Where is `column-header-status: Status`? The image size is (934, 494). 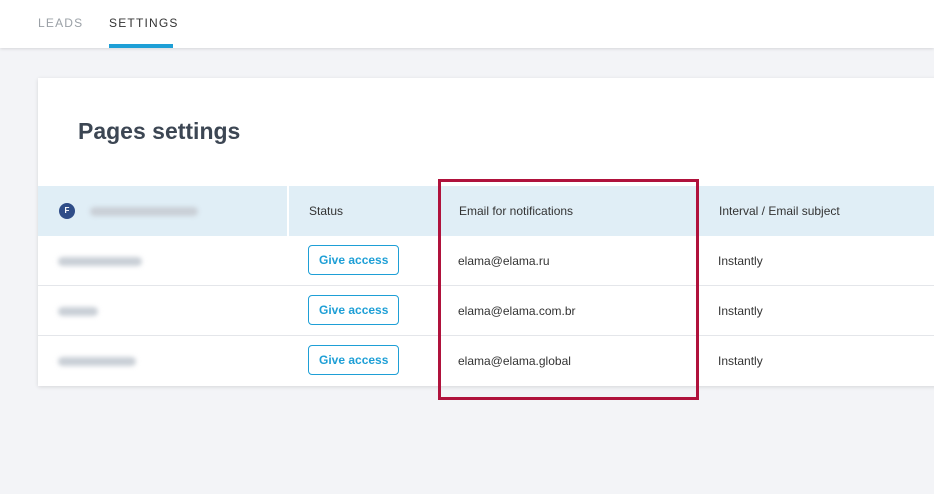 column-header-status: Status is located at coordinates (326, 211).